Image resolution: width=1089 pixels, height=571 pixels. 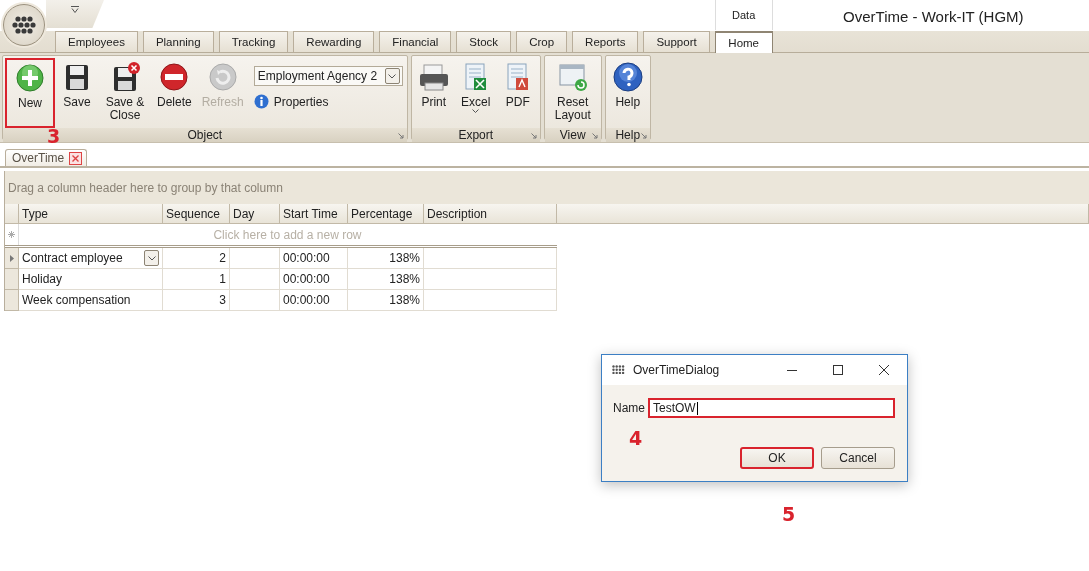 What do you see at coordinates (771, 408) in the screenshot?
I see `name-field: TestOW` at bounding box center [771, 408].